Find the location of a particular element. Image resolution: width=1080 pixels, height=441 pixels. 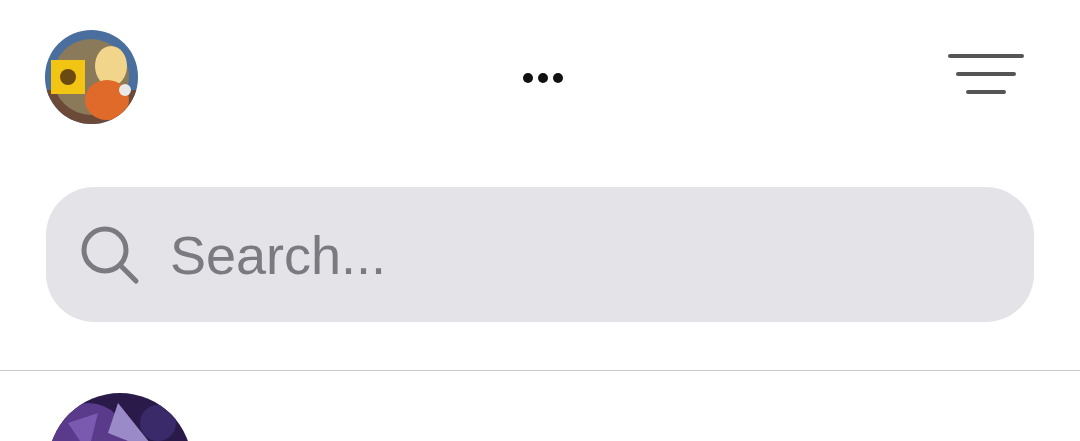

menu-icon is located at coordinates (986, 74).